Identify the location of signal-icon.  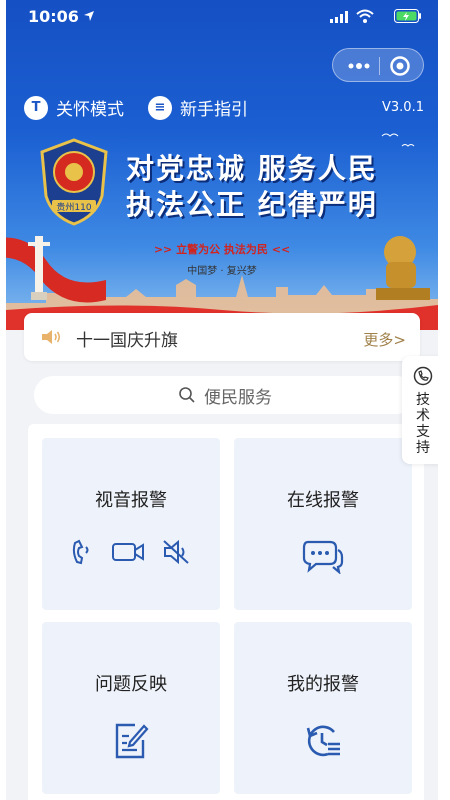
(339, 17).